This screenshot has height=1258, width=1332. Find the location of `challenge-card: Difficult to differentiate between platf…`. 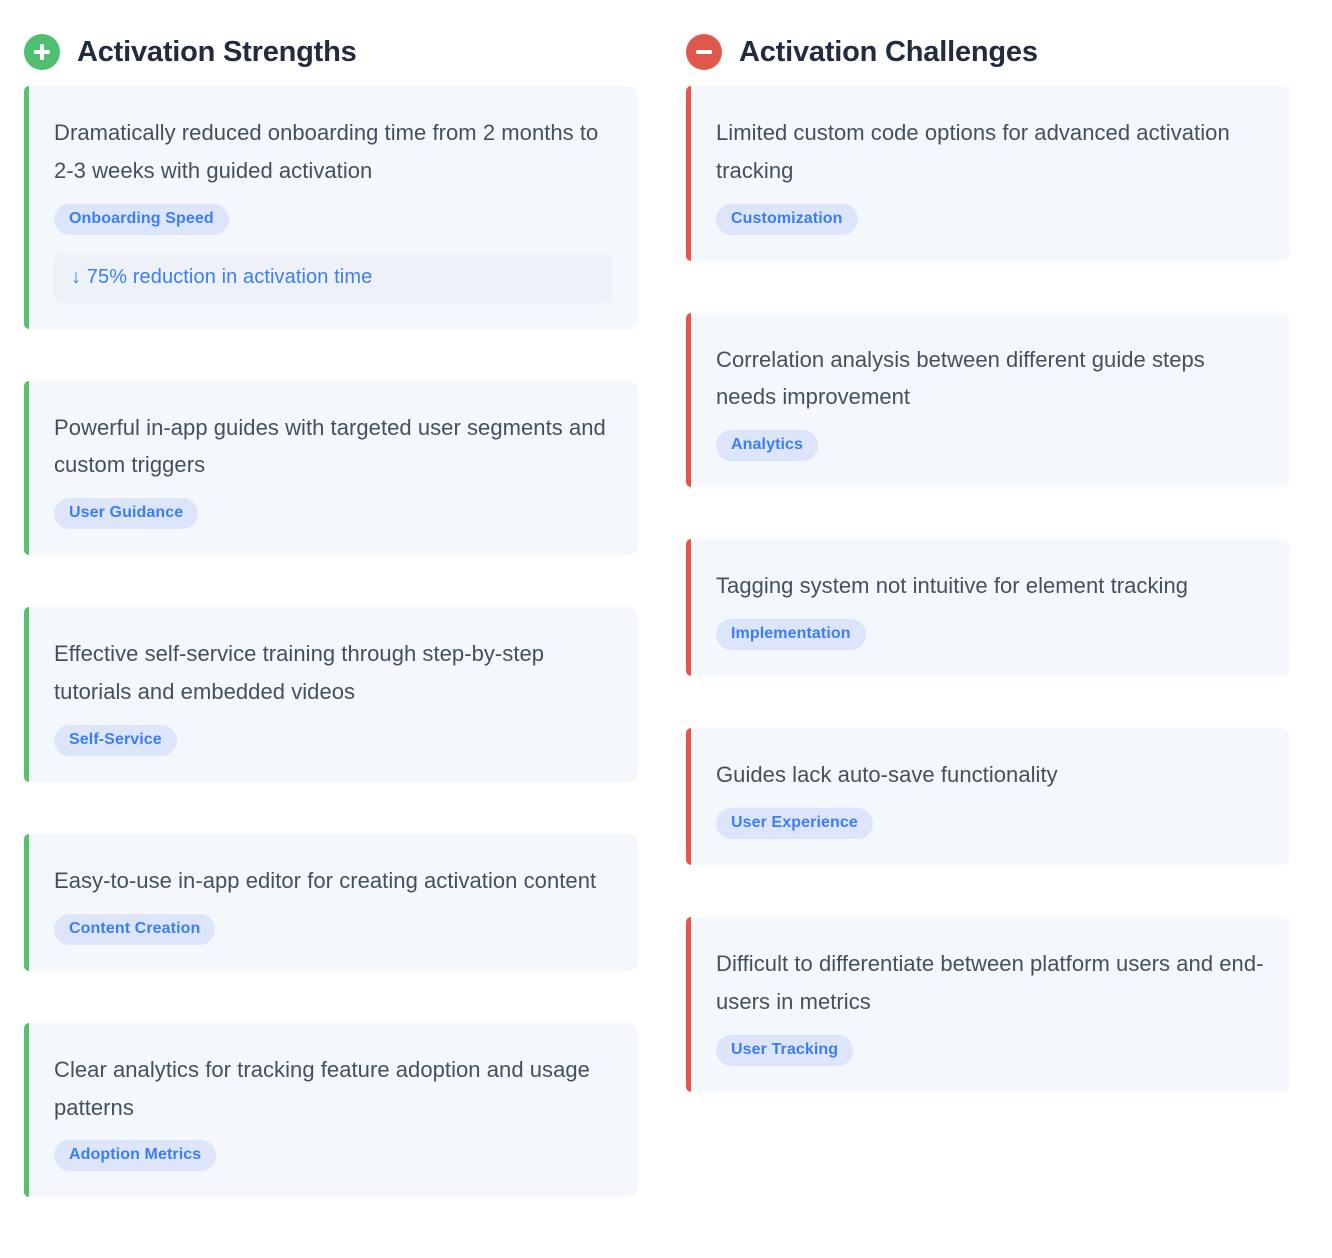

challenge-card: Difficult to differentiate between platf… is located at coordinates (988, 1004).